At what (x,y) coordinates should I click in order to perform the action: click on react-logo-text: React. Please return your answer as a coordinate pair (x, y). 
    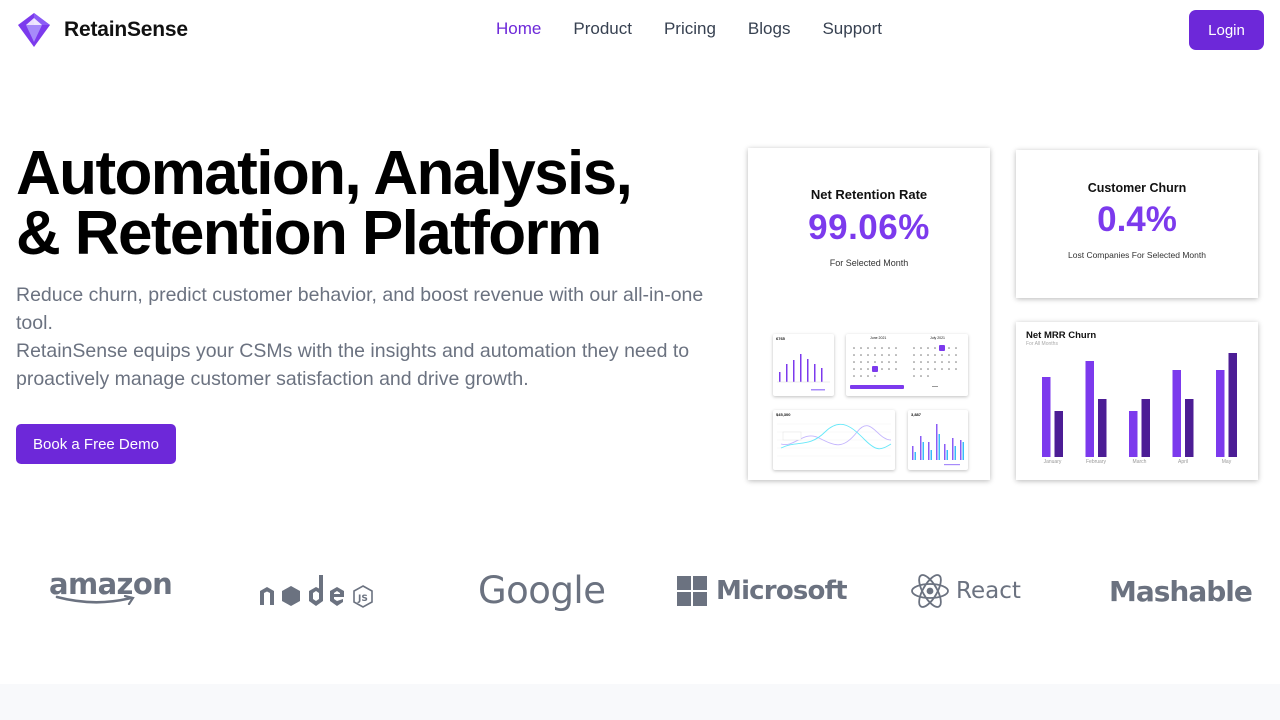
    Looking at the image, I should click on (988, 591).